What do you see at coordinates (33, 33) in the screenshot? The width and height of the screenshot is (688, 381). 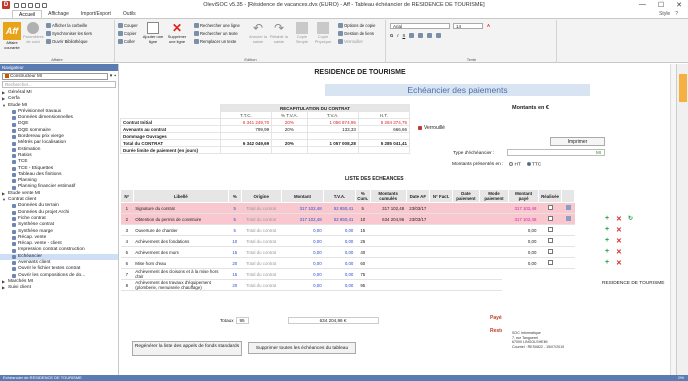 I see `parametres-suivi-button: Paramètres de suivi` at bounding box center [33, 33].